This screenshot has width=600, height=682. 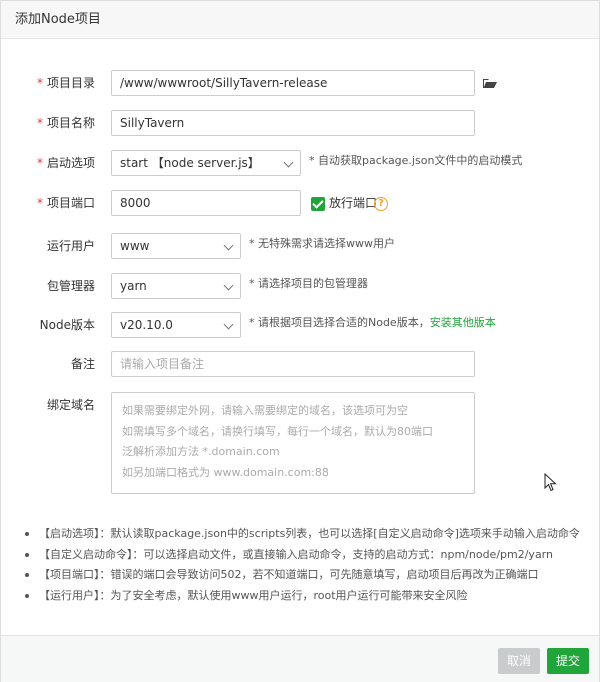 What do you see at coordinates (82, 364) in the screenshot?
I see `remark-label: 备注` at bounding box center [82, 364].